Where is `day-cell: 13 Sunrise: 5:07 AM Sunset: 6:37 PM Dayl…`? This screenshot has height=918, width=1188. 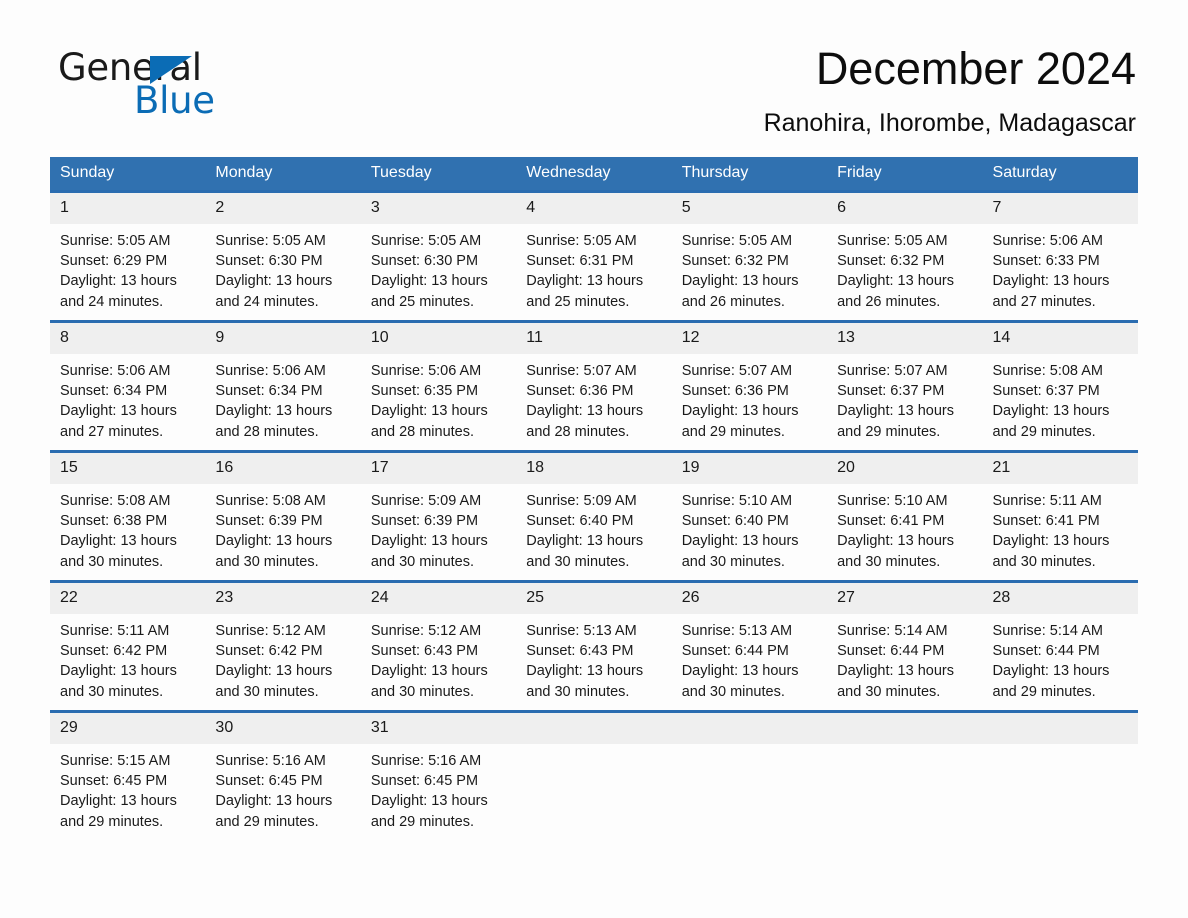
day-cell: 13 Sunrise: 5:07 AM Sunset: 6:37 PM Dayl… is located at coordinates (905, 386).